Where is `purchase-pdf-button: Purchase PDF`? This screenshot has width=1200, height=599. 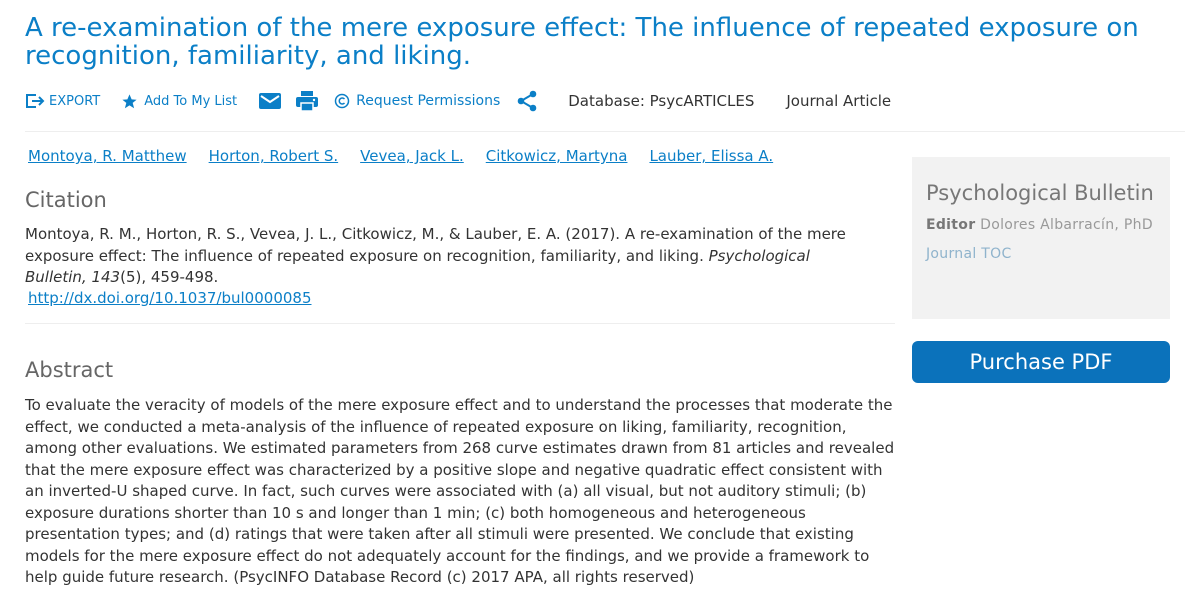
purchase-pdf-button: Purchase PDF is located at coordinates (1041, 362).